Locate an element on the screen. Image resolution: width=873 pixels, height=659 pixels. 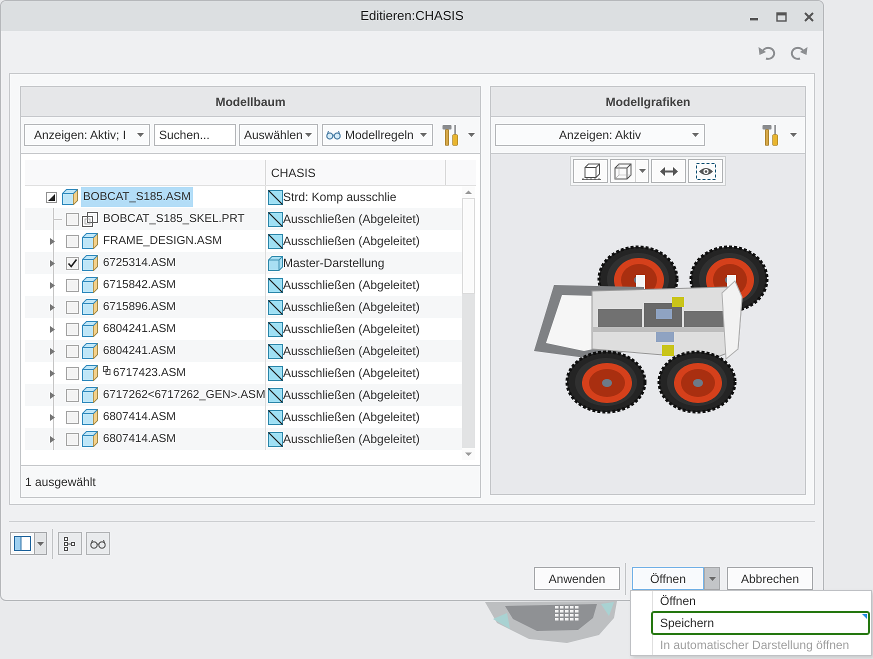
tree-icon is located at coordinates (70, 543).